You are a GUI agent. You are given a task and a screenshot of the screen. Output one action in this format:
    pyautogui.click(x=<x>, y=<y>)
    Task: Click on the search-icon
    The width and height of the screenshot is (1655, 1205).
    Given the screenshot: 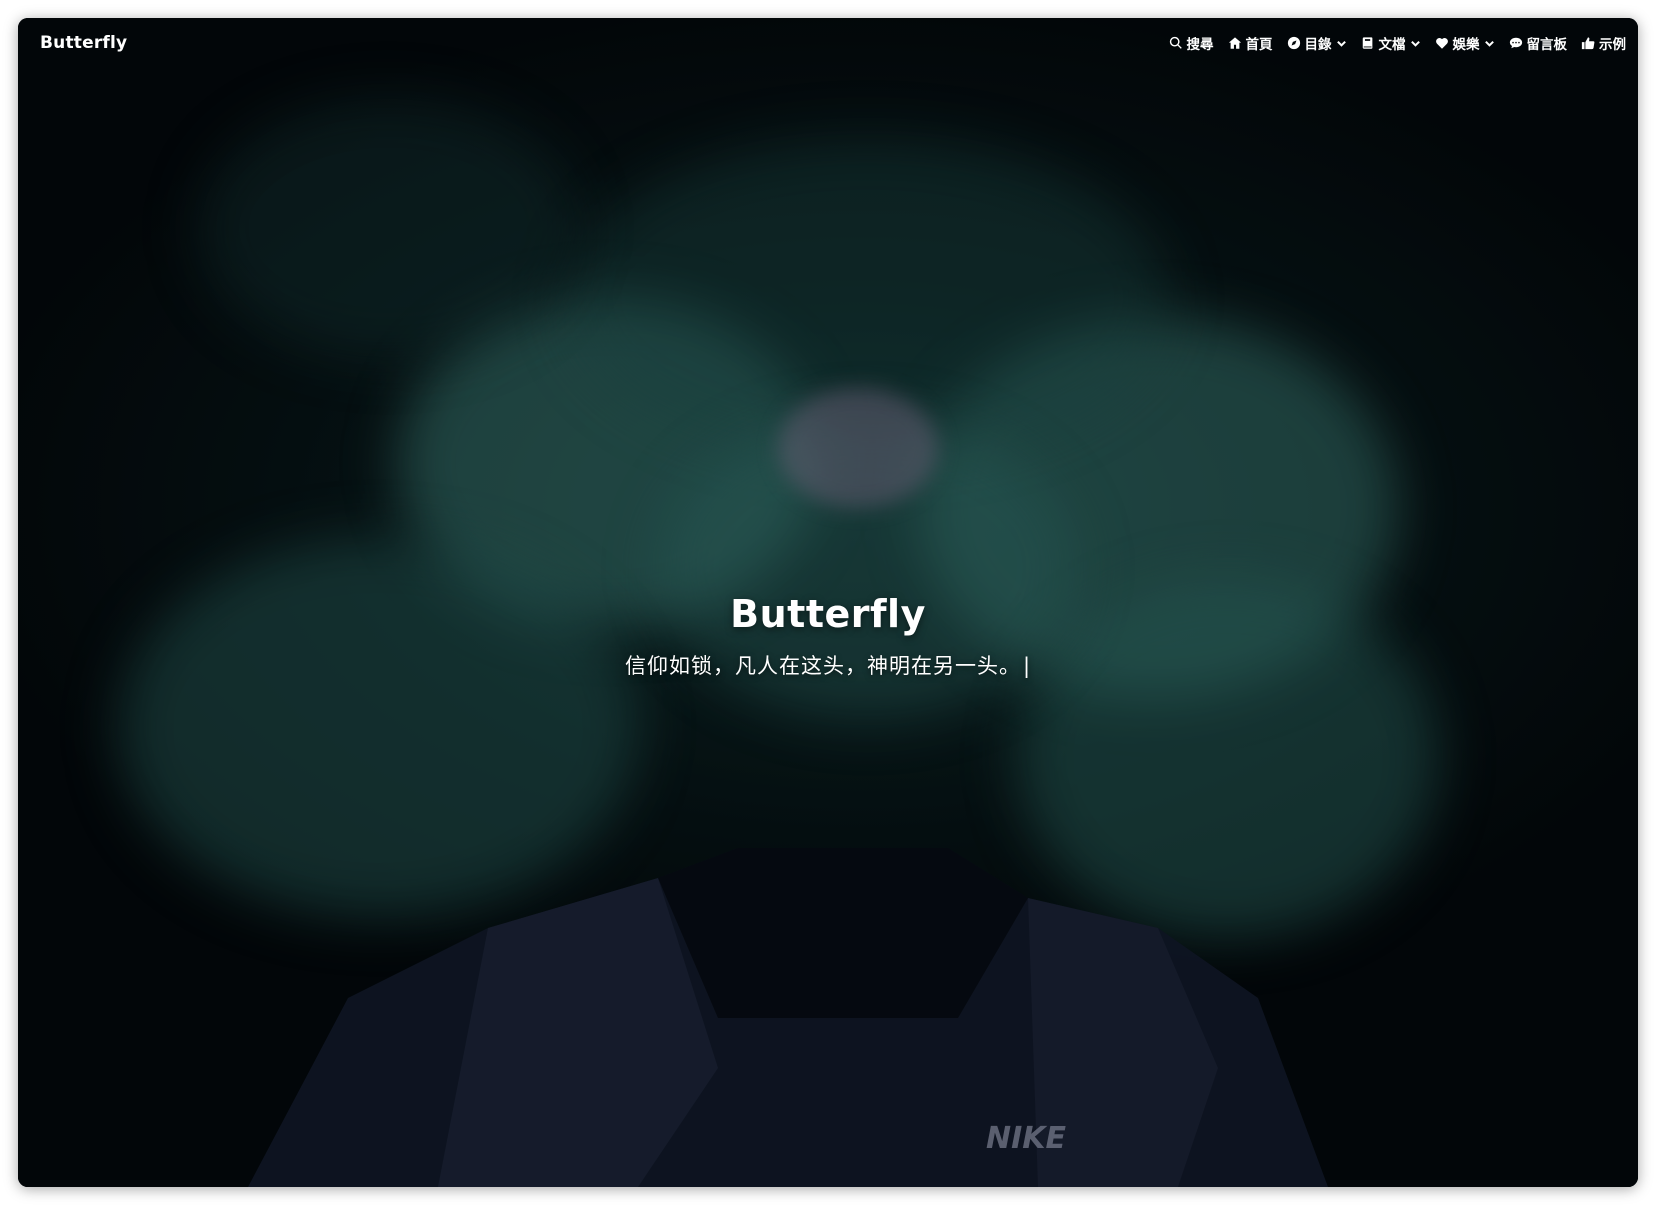 What is the action you would take?
    pyautogui.click(x=1175, y=42)
    